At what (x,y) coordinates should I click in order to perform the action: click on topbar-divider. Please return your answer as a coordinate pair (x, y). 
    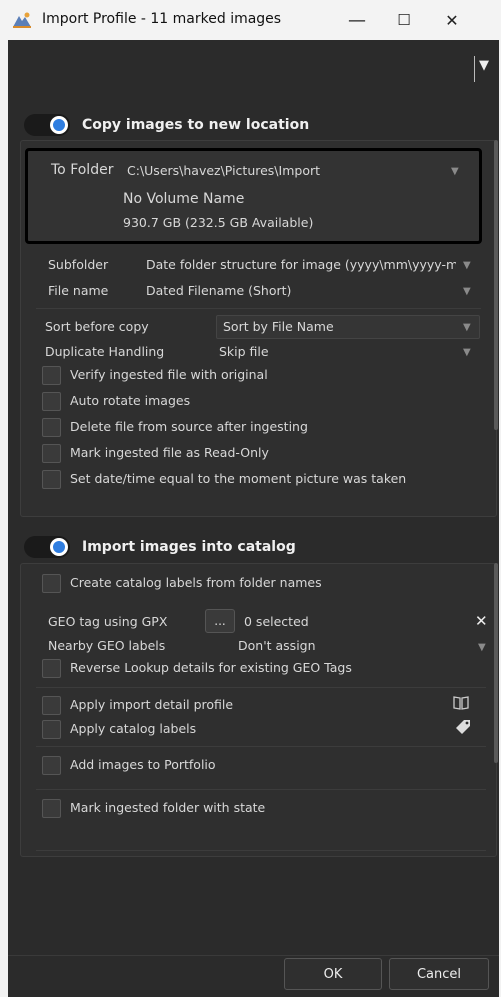
    Looking at the image, I should click on (474, 69).